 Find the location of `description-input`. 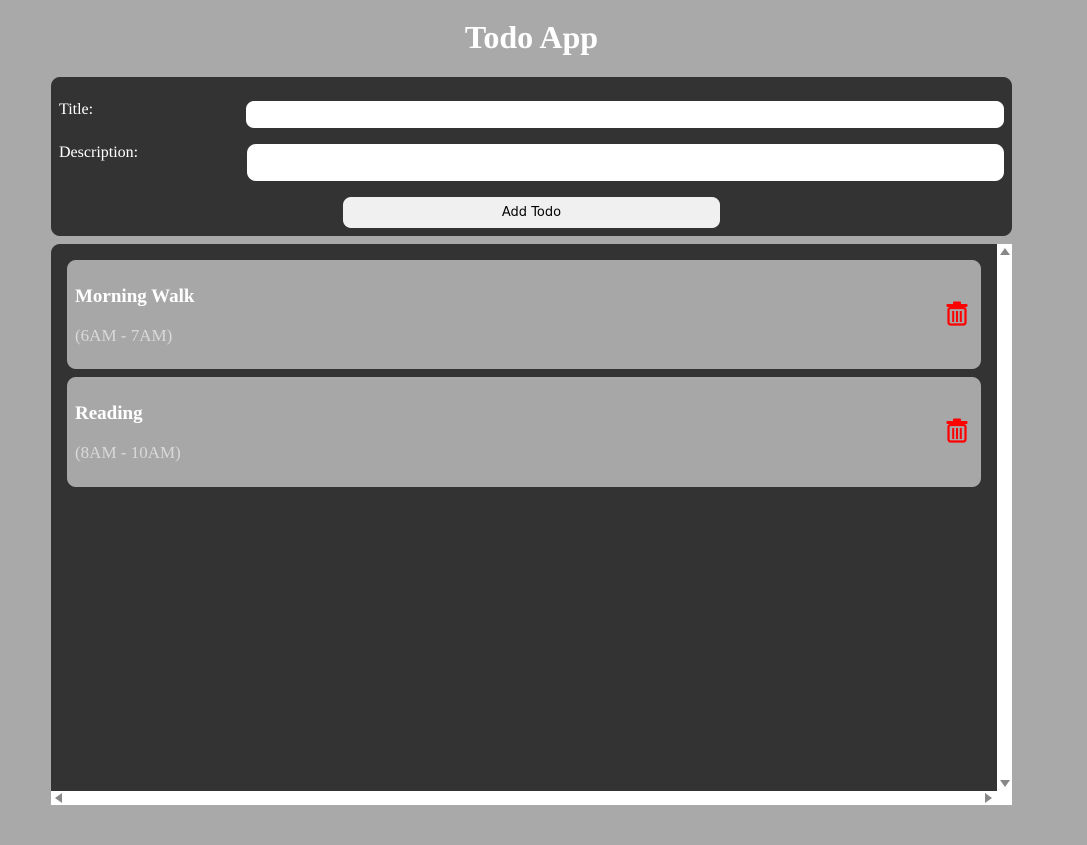

description-input is located at coordinates (625, 162).